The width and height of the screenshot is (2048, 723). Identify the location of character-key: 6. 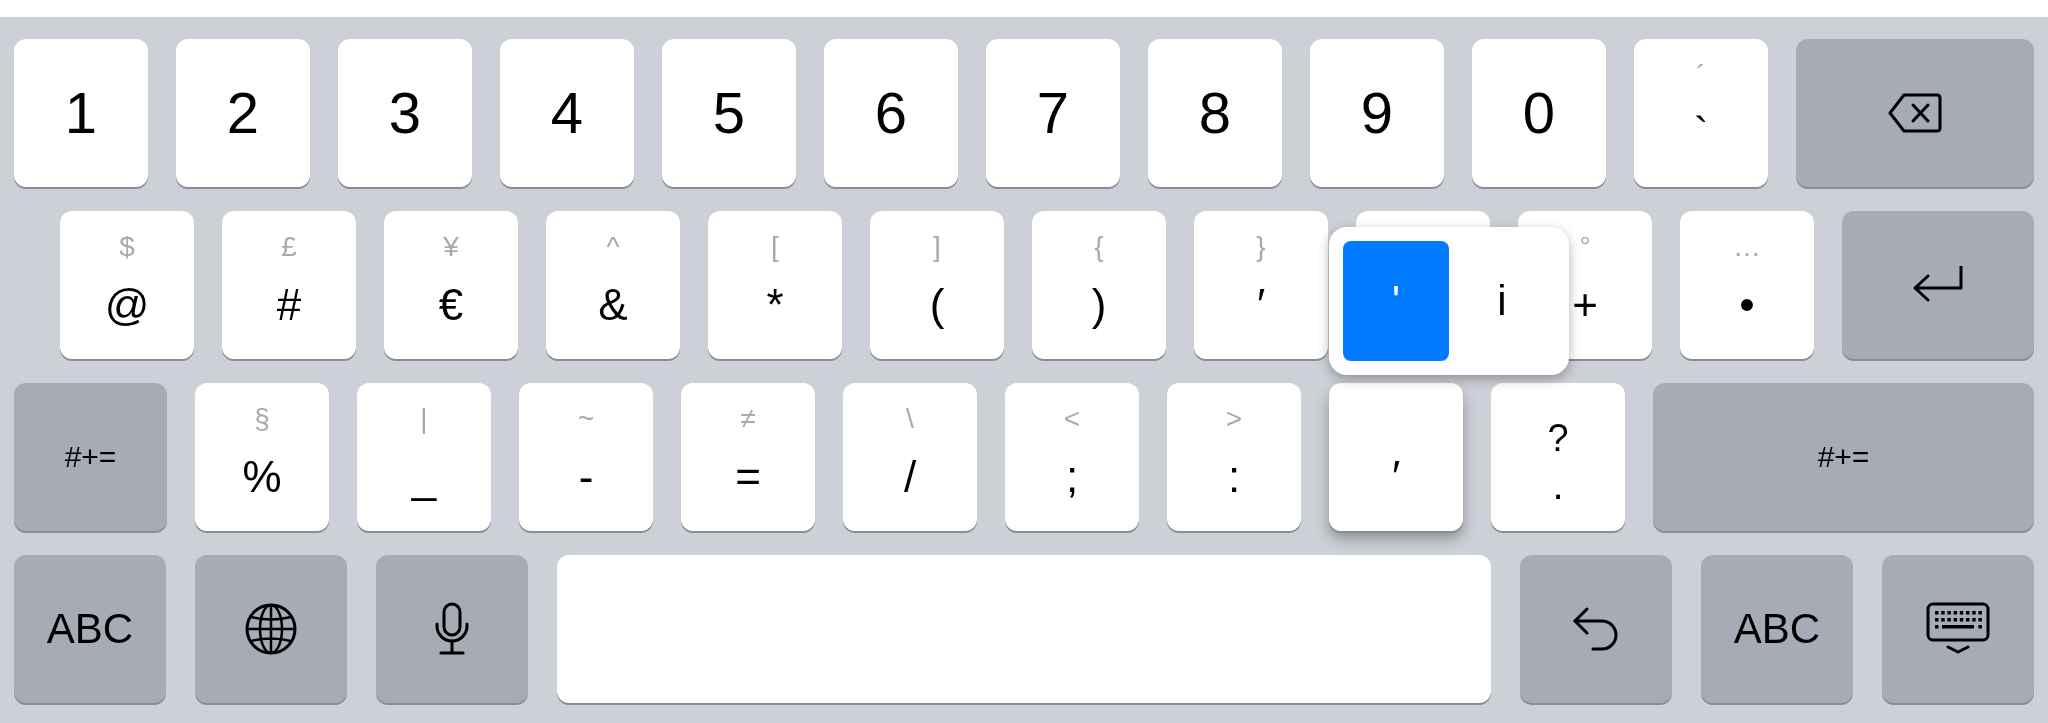
(891, 113).